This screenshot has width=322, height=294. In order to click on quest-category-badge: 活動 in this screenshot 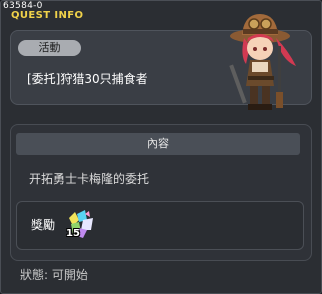, I will do `click(49, 48)`.